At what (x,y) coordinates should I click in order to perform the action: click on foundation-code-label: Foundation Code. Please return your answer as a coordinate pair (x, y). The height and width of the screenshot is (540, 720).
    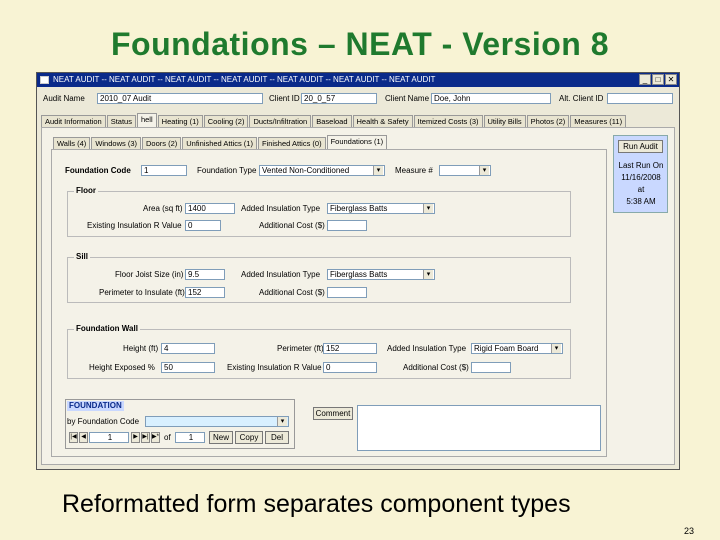
    Looking at the image, I should click on (98, 170).